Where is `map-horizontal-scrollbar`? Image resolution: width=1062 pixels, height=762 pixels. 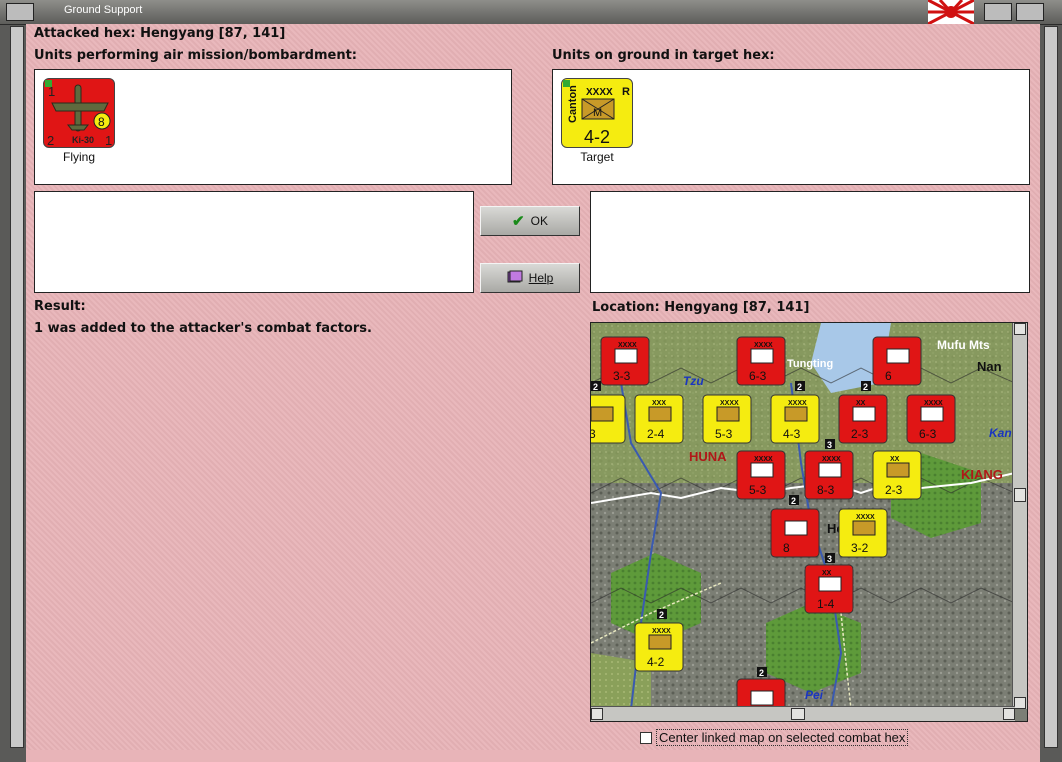
map-horizontal-scrollbar is located at coordinates (803, 713).